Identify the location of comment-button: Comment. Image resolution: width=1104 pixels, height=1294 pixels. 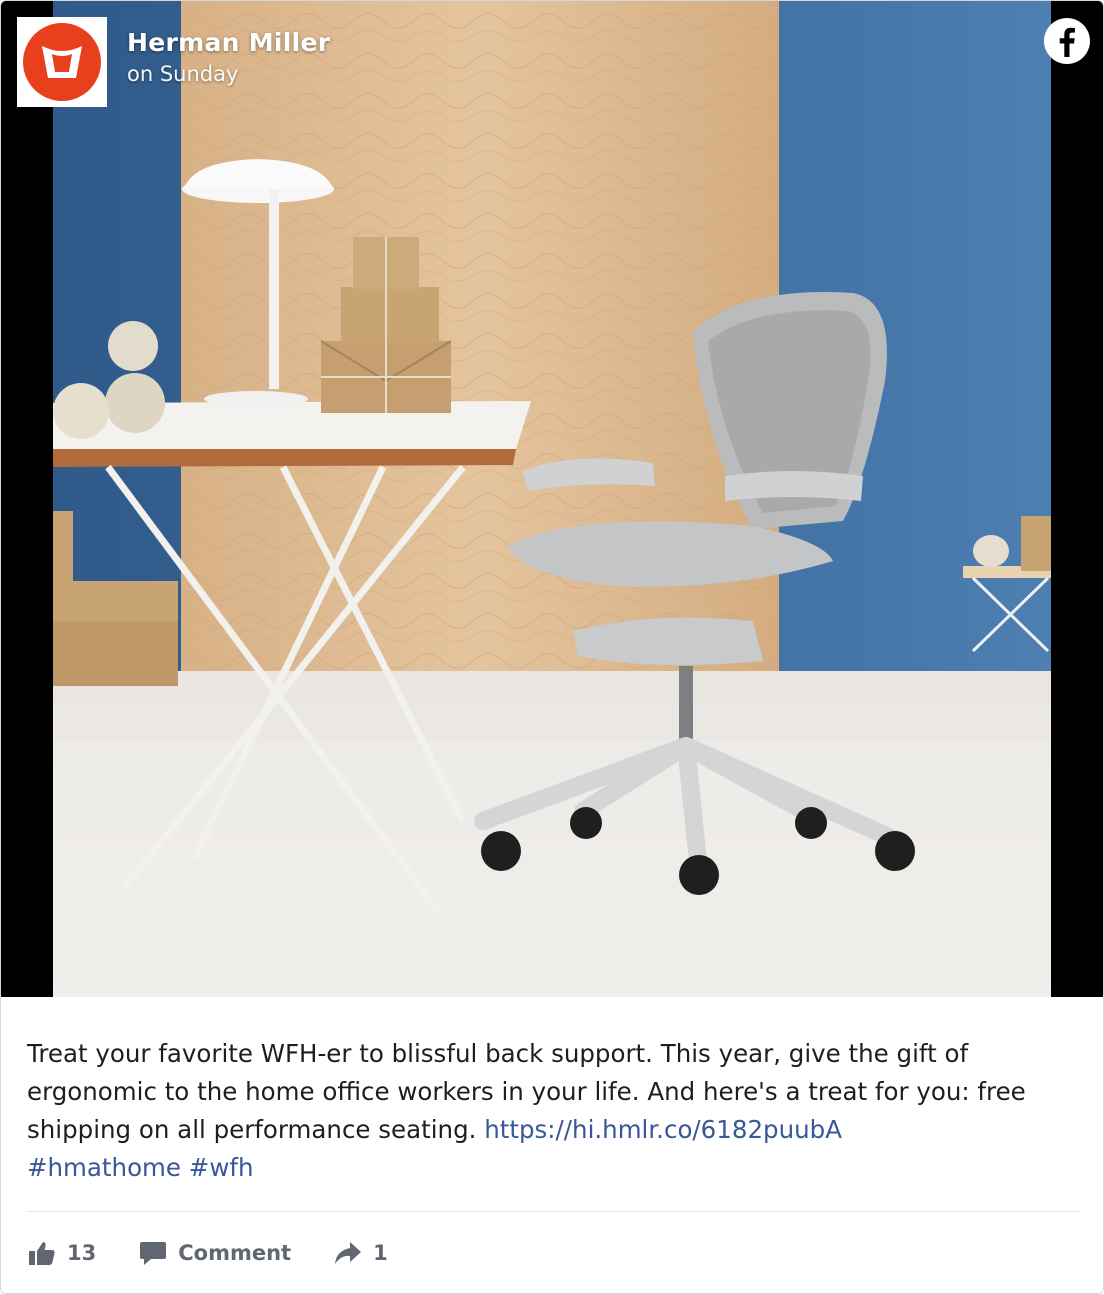
(215, 1253).